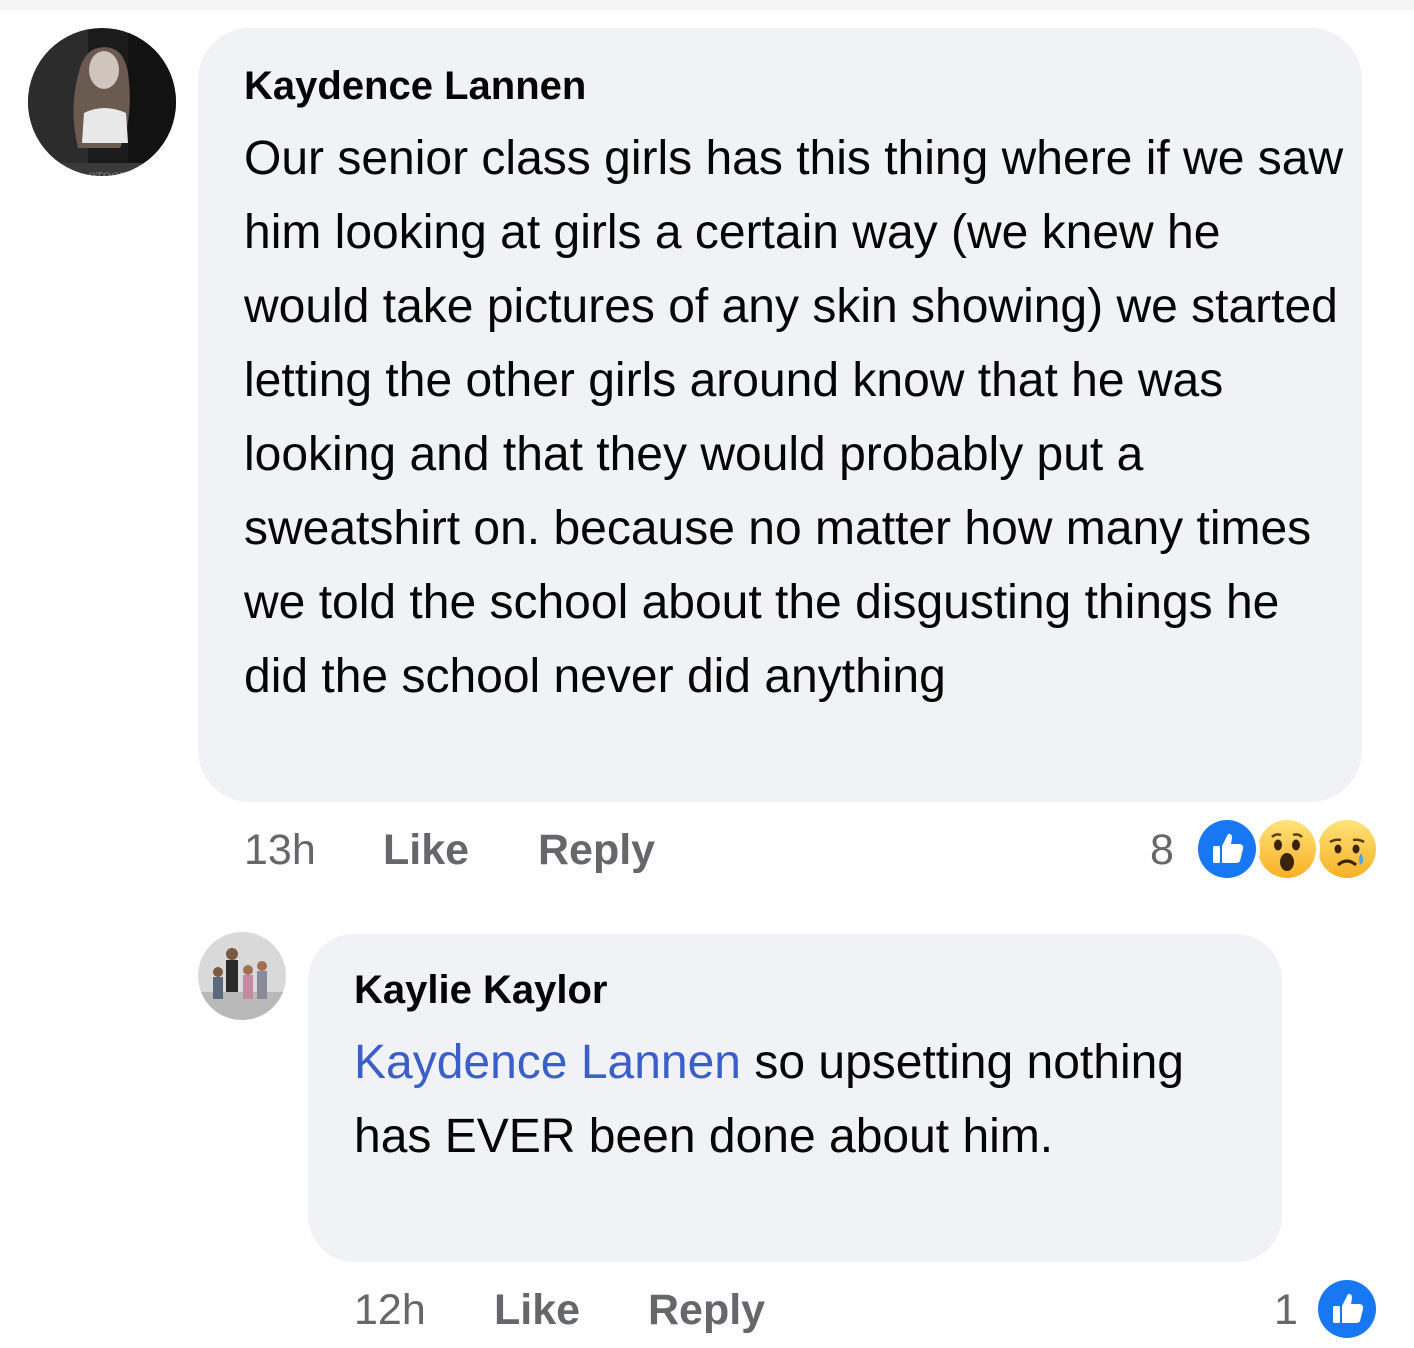 This screenshot has height=1348, width=1414. What do you see at coordinates (280, 850) in the screenshot?
I see `comment-timestamp: 13h` at bounding box center [280, 850].